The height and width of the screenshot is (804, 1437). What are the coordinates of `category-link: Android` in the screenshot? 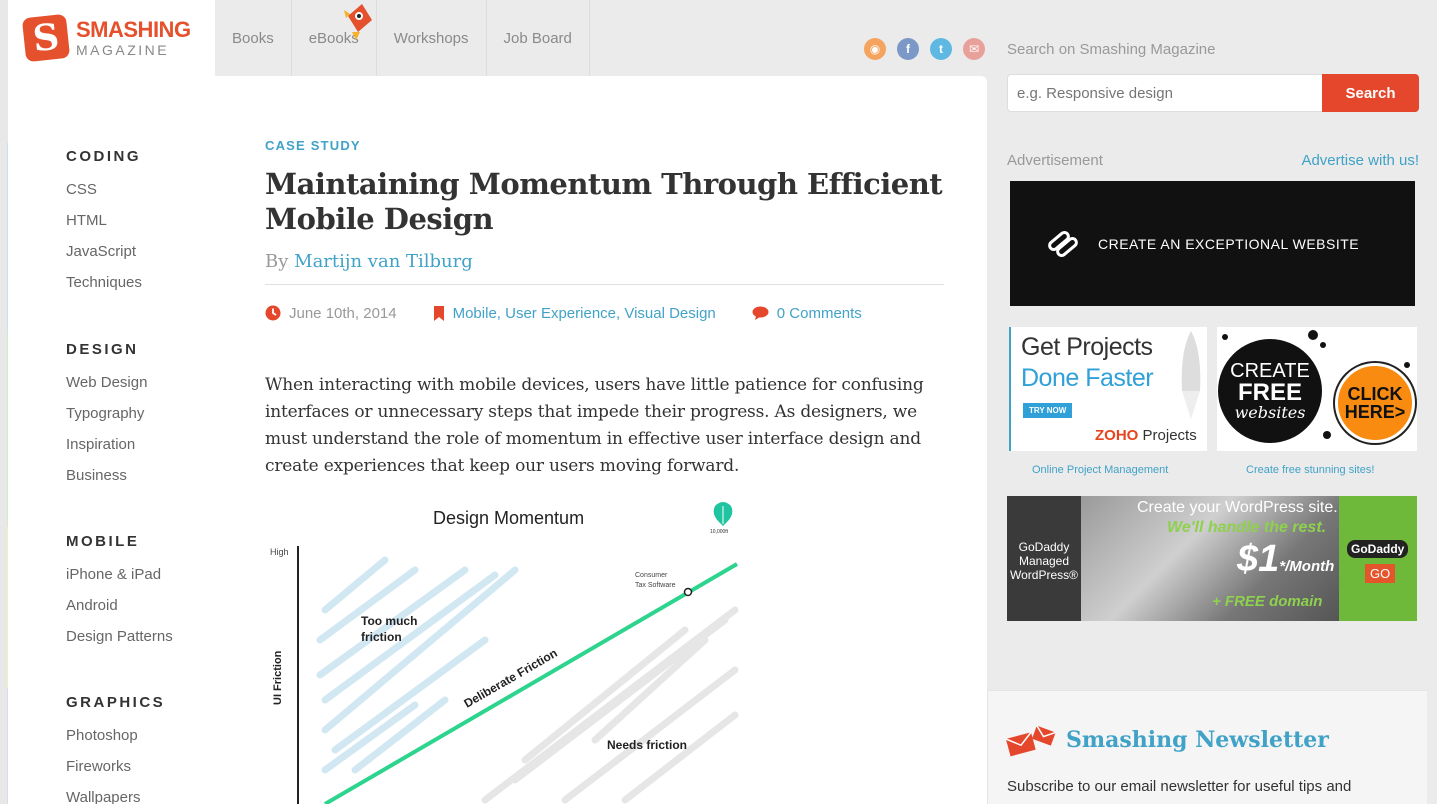 It's located at (156, 611).